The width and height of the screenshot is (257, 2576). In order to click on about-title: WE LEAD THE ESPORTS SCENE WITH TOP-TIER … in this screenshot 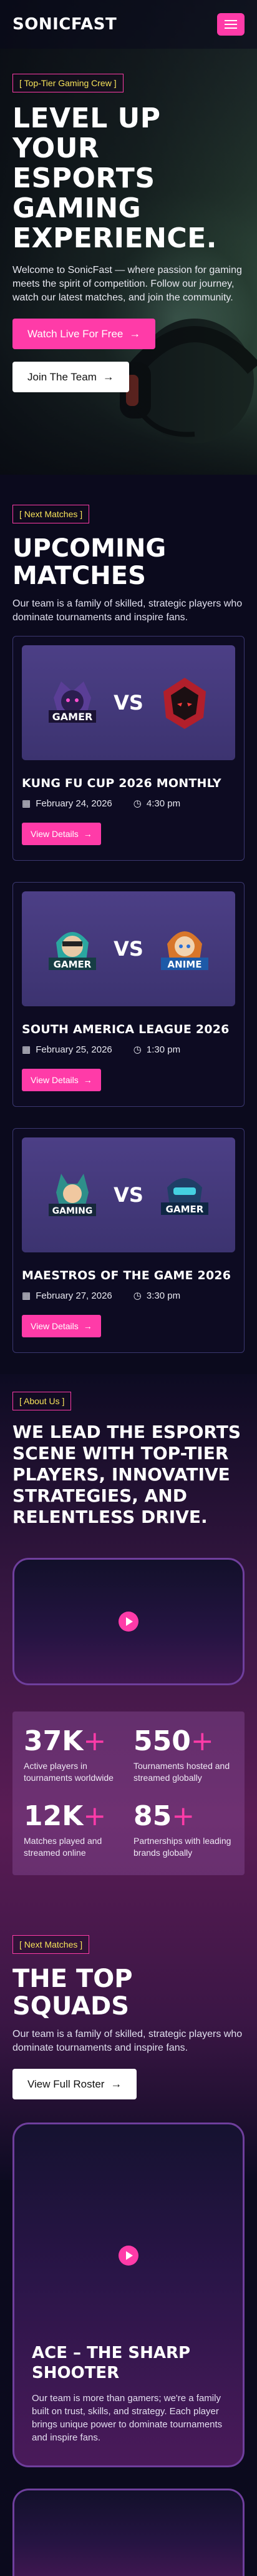, I will do `click(126, 1474)`.